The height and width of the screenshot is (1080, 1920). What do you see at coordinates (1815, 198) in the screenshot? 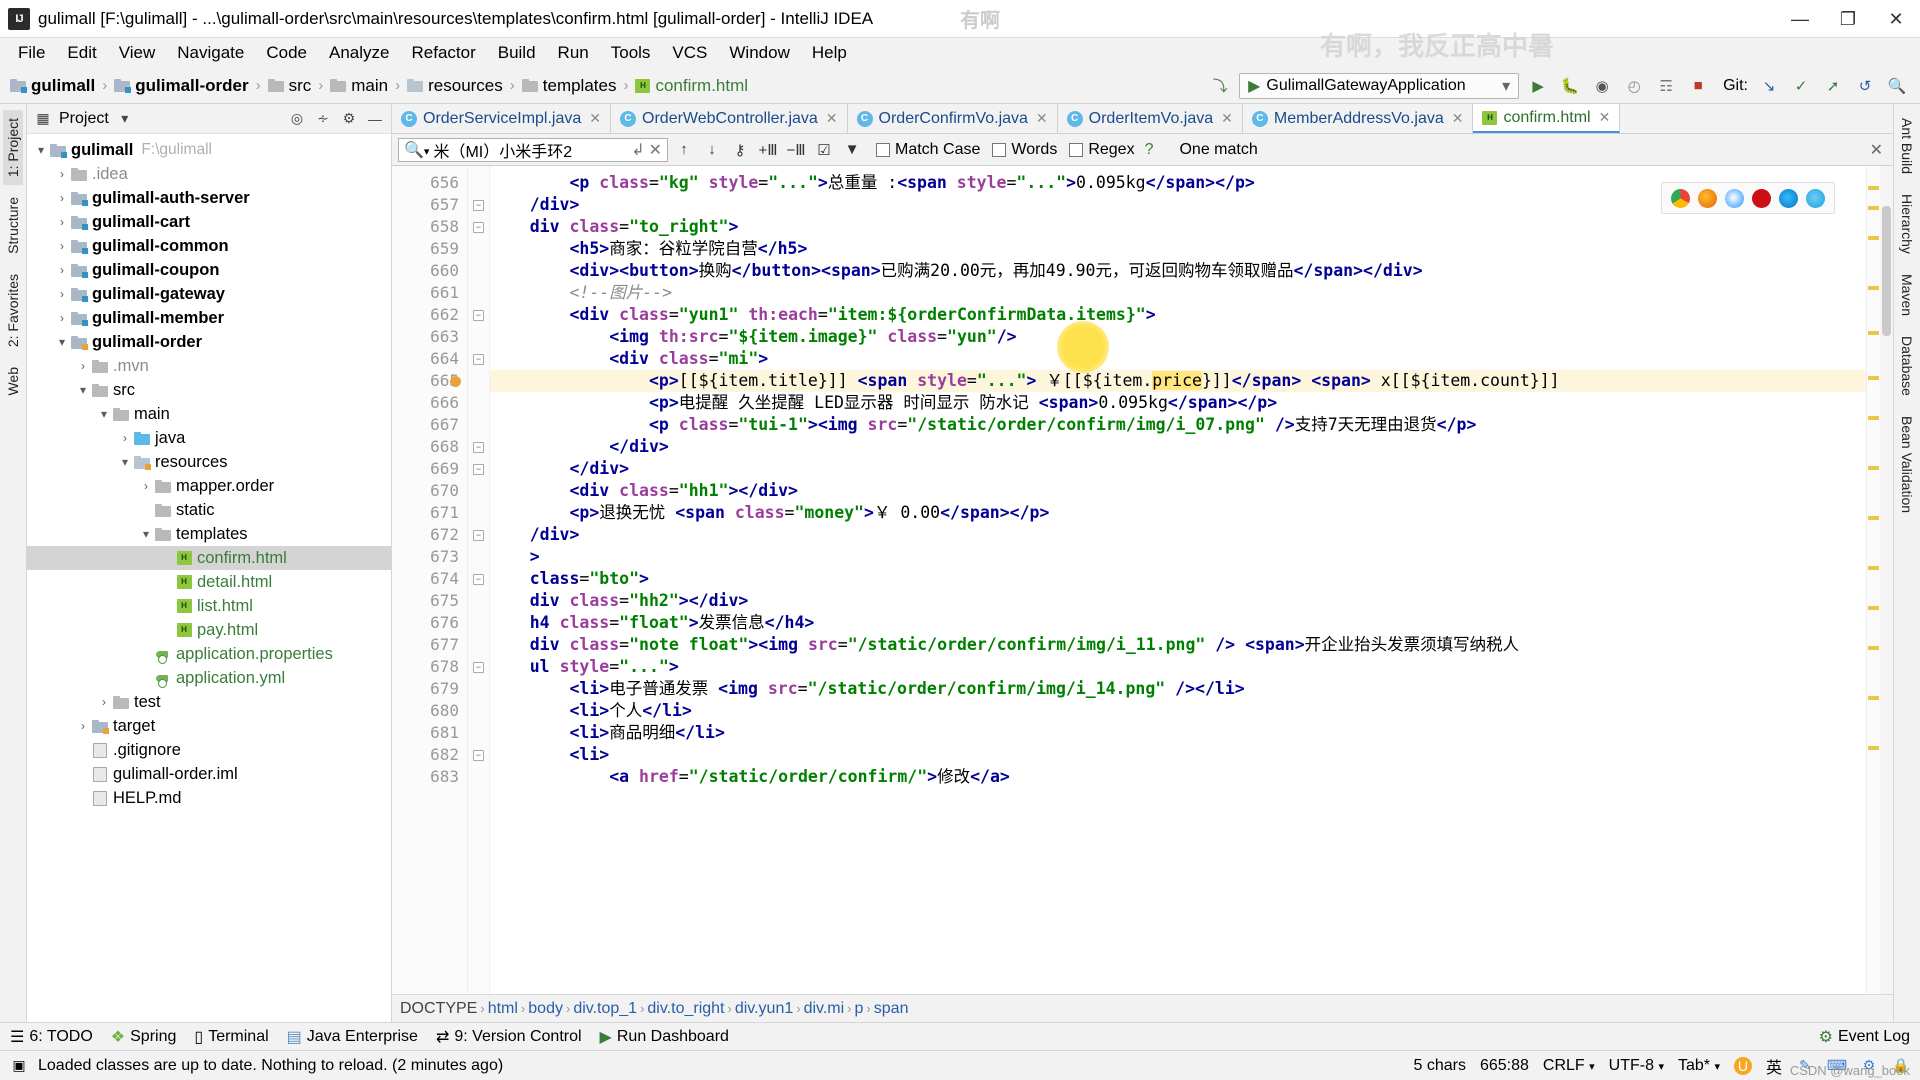
I see `ie-icon` at bounding box center [1815, 198].